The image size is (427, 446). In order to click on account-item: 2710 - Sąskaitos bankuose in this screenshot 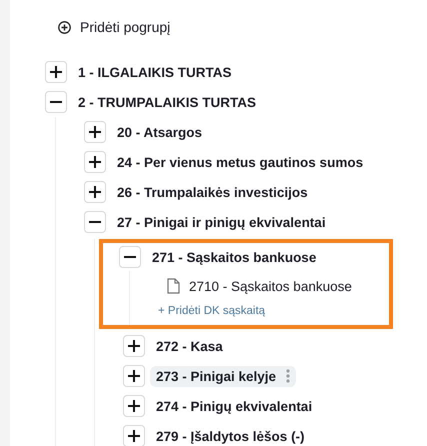, I will do `click(270, 286)`.